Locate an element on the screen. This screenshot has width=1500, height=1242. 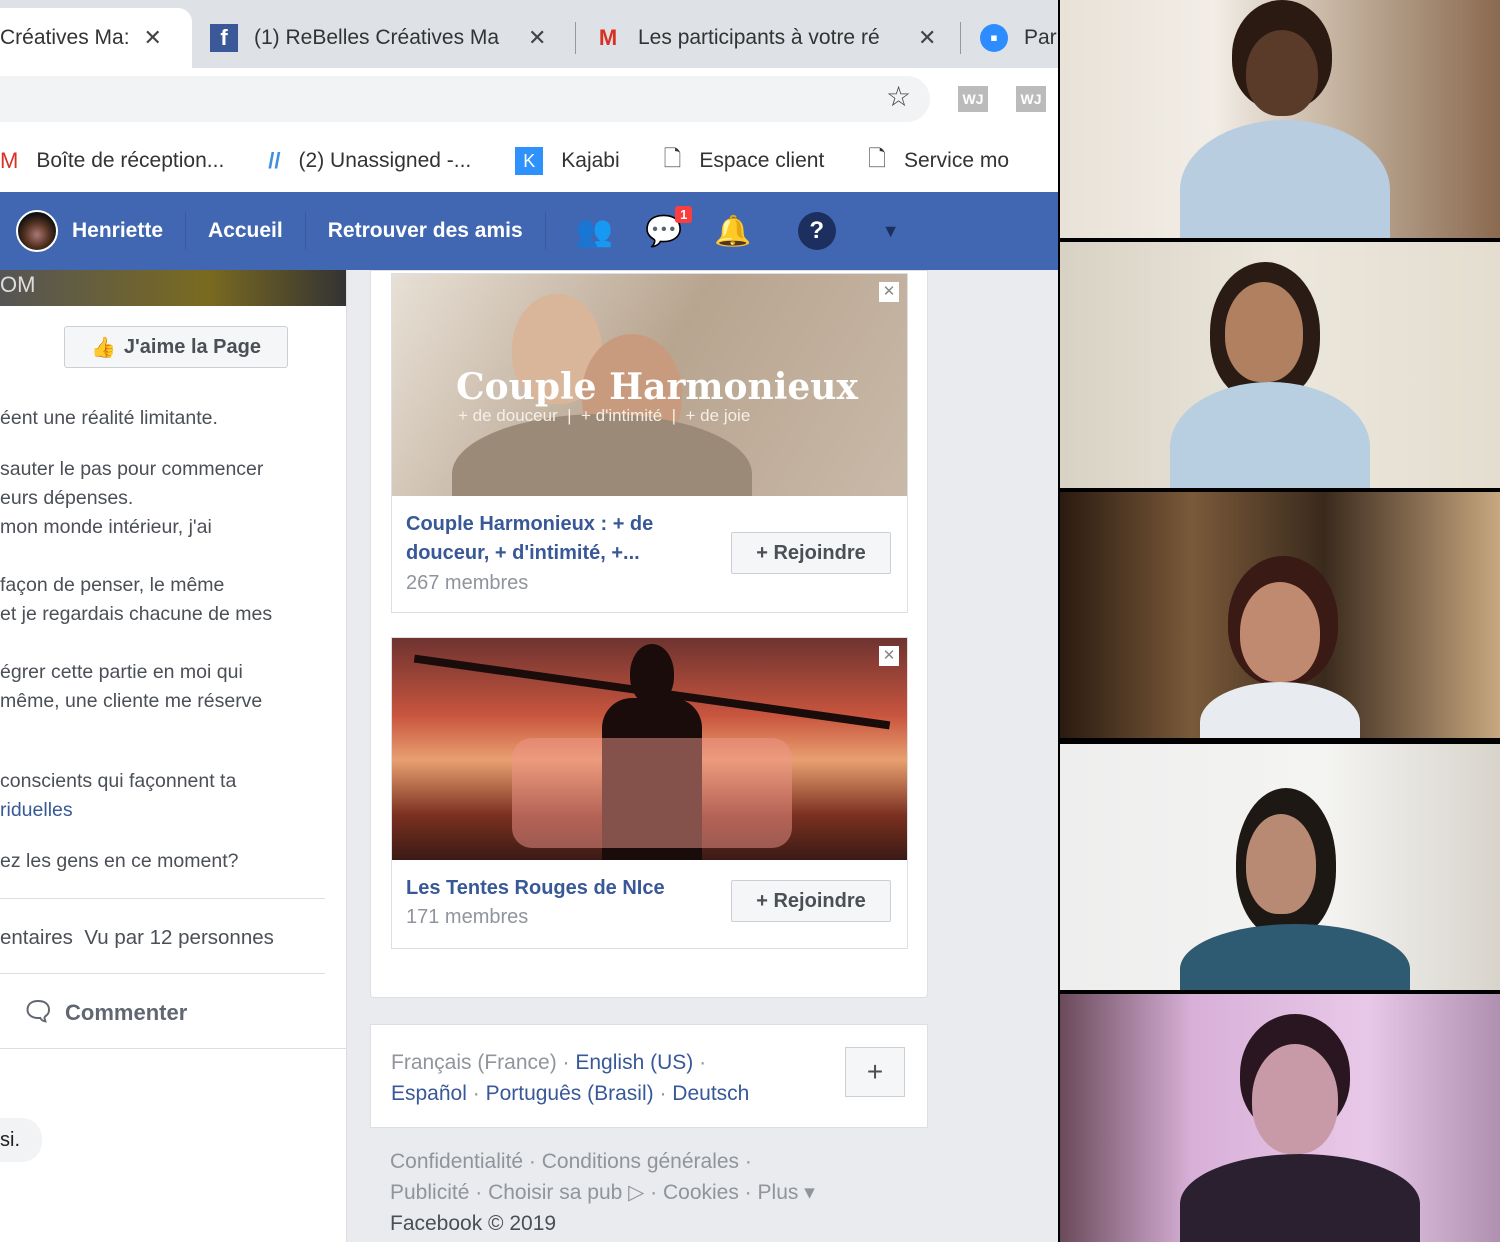
bookmark-kajabi: K Kajabi is located at coordinates (567, 161).